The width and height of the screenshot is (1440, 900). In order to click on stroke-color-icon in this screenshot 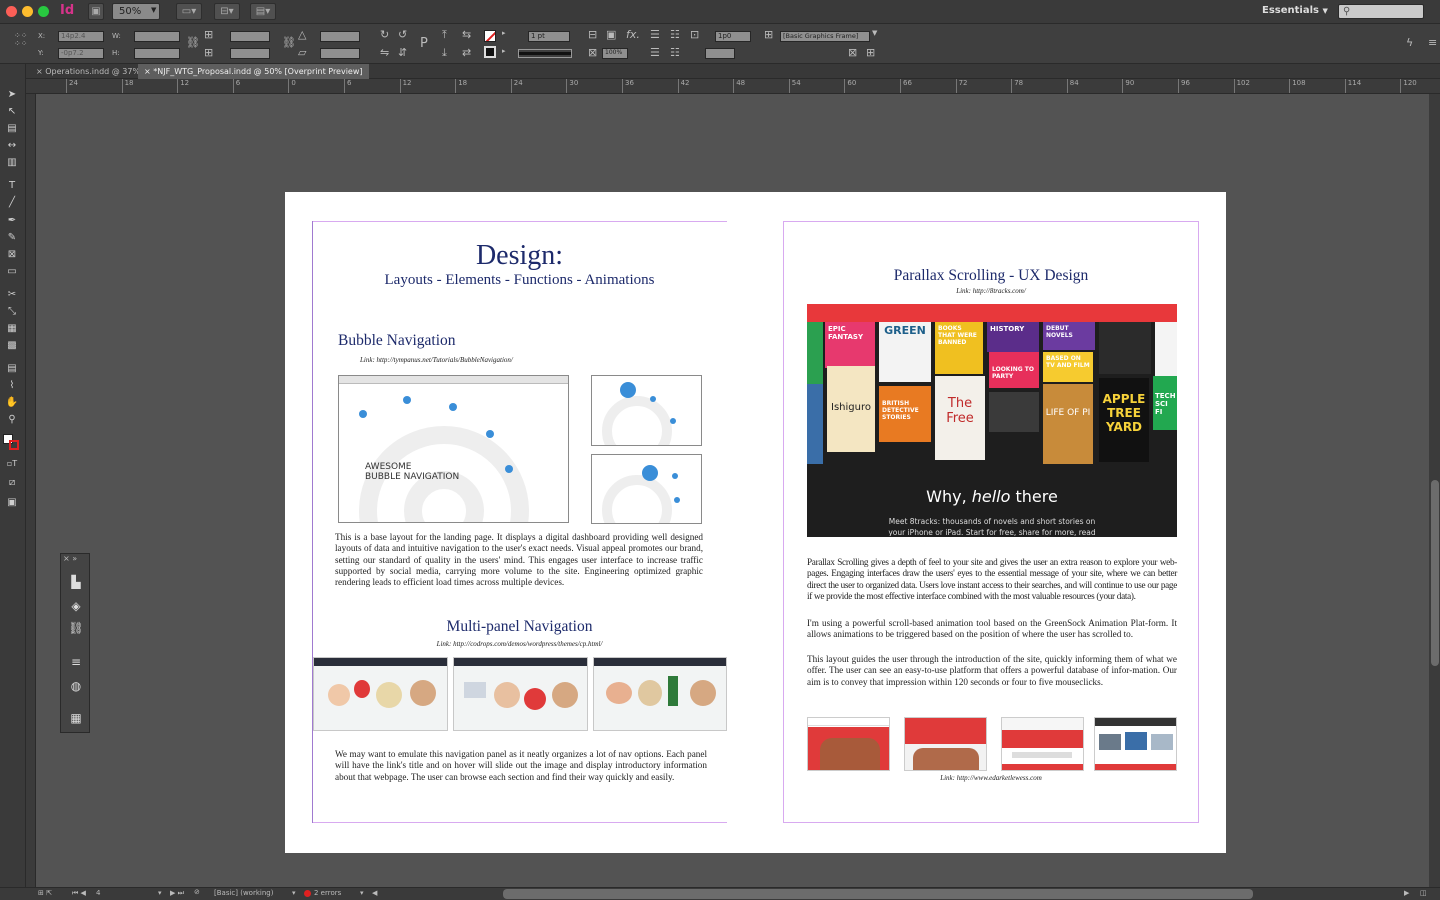, I will do `click(14, 445)`.